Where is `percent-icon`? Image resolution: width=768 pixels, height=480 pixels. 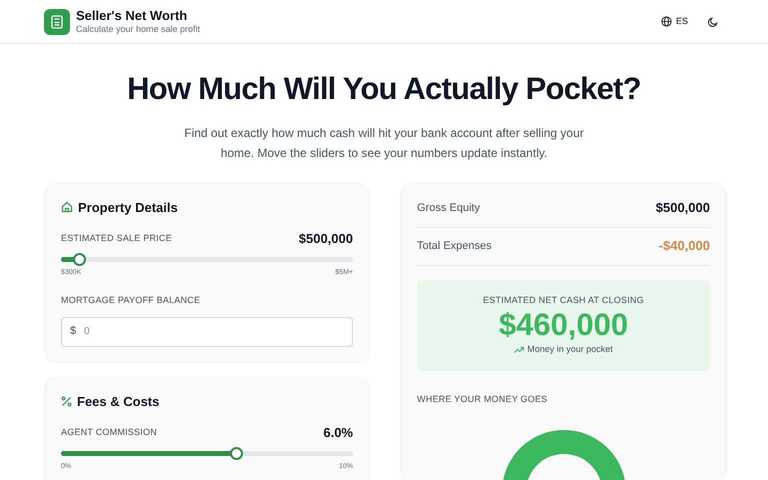
percent-icon is located at coordinates (66, 401).